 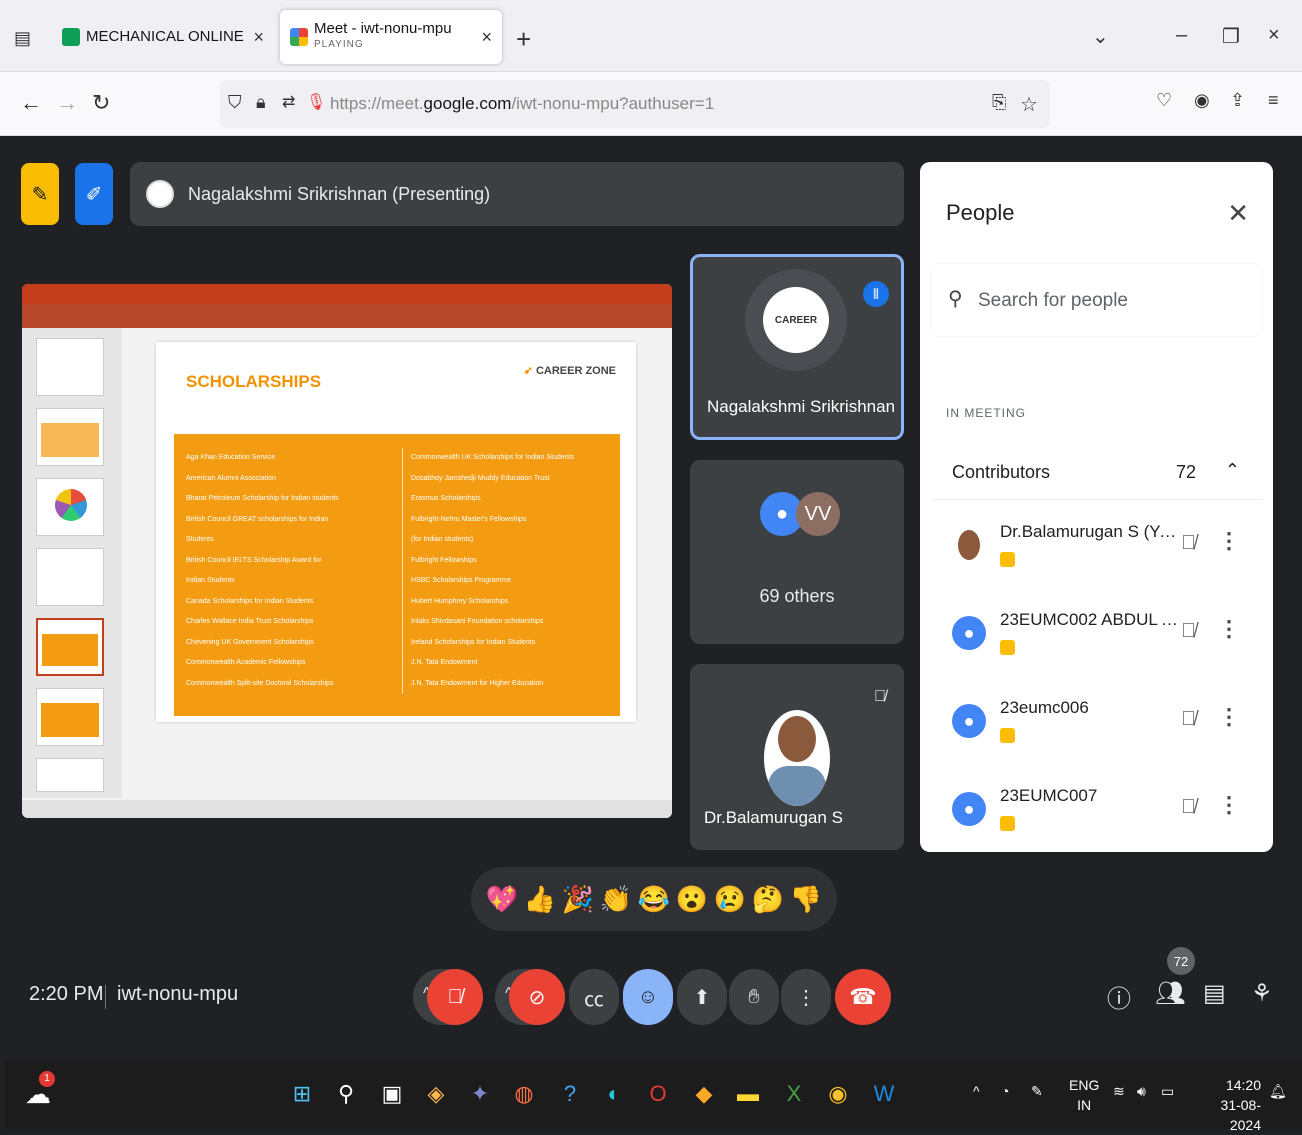 I want to click on pocket-icon: ♡, so click(x=1164, y=100).